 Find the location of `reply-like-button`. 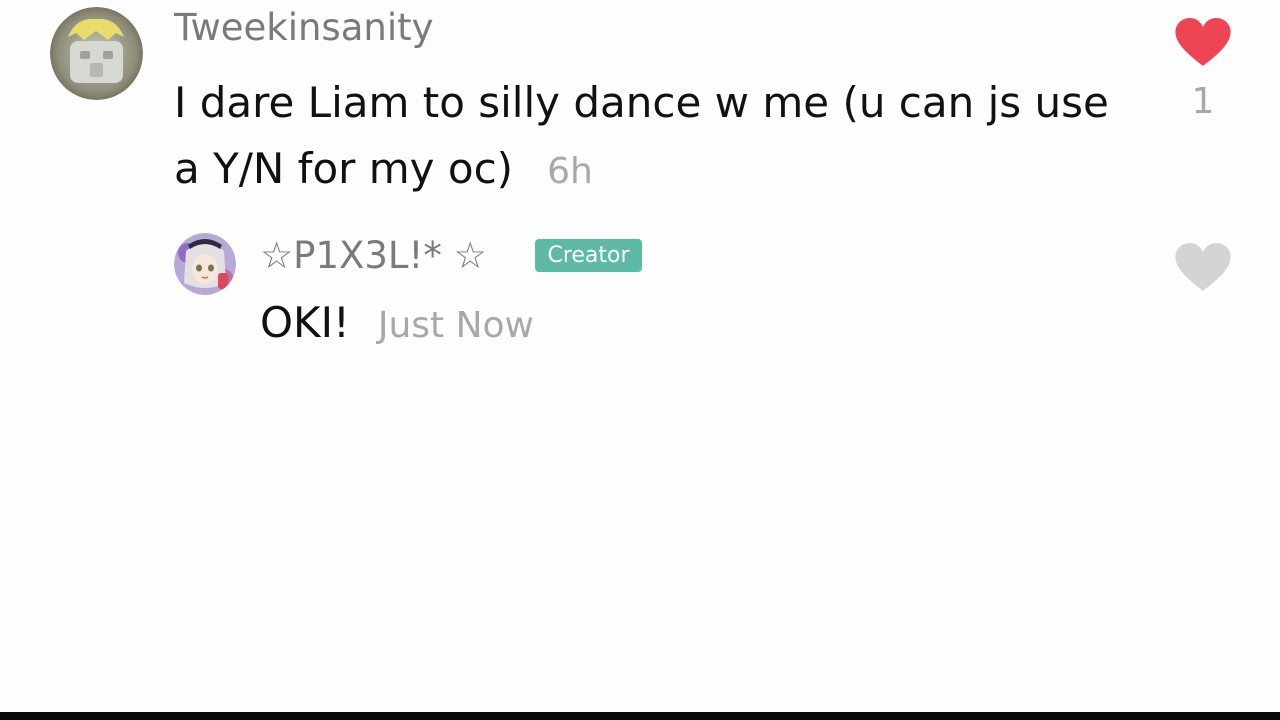

reply-like-button is located at coordinates (1203, 267).